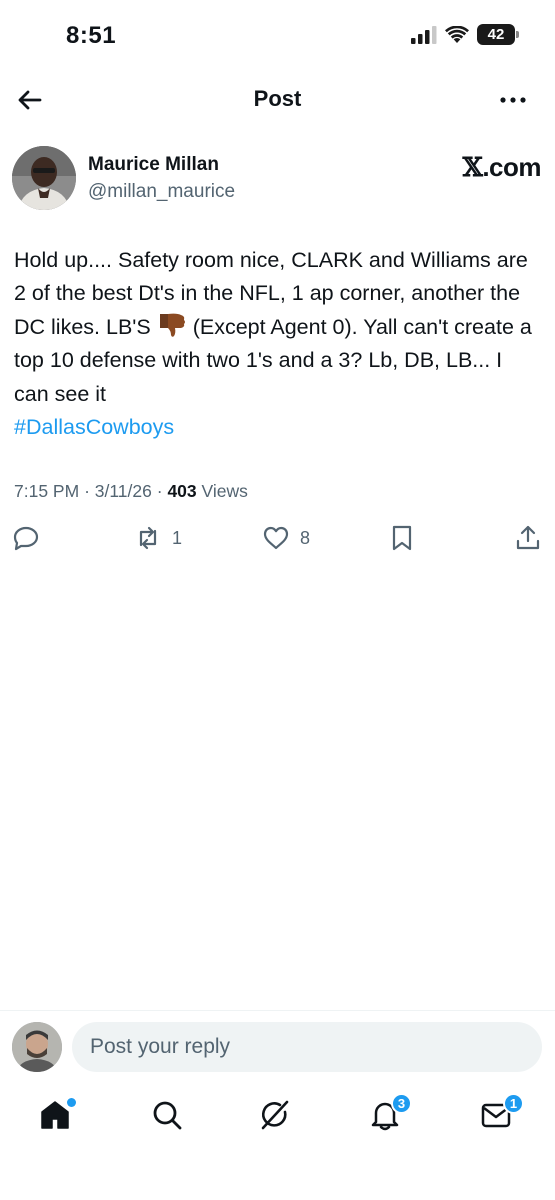 The height and width of the screenshot is (1200, 555). I want to click on more-options-icon, so click(513, 100).